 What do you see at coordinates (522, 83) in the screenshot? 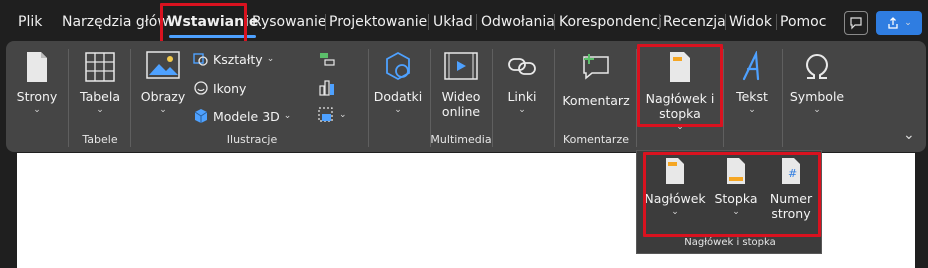
I see `links-button: Linki ⌄` at bounding box center [522, 83].